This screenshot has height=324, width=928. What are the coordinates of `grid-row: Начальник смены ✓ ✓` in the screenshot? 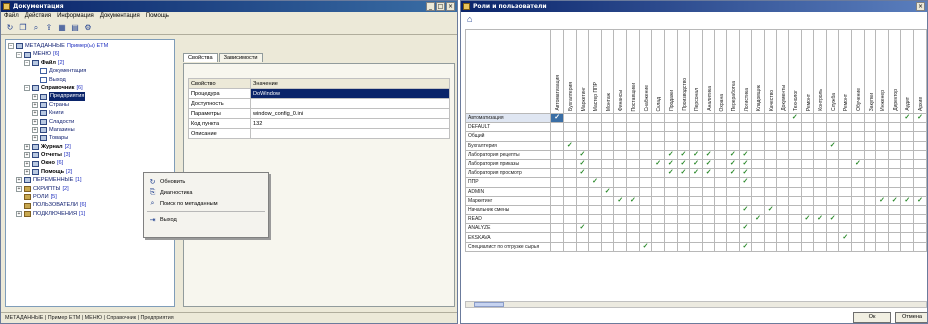 It's located at (696, 210).